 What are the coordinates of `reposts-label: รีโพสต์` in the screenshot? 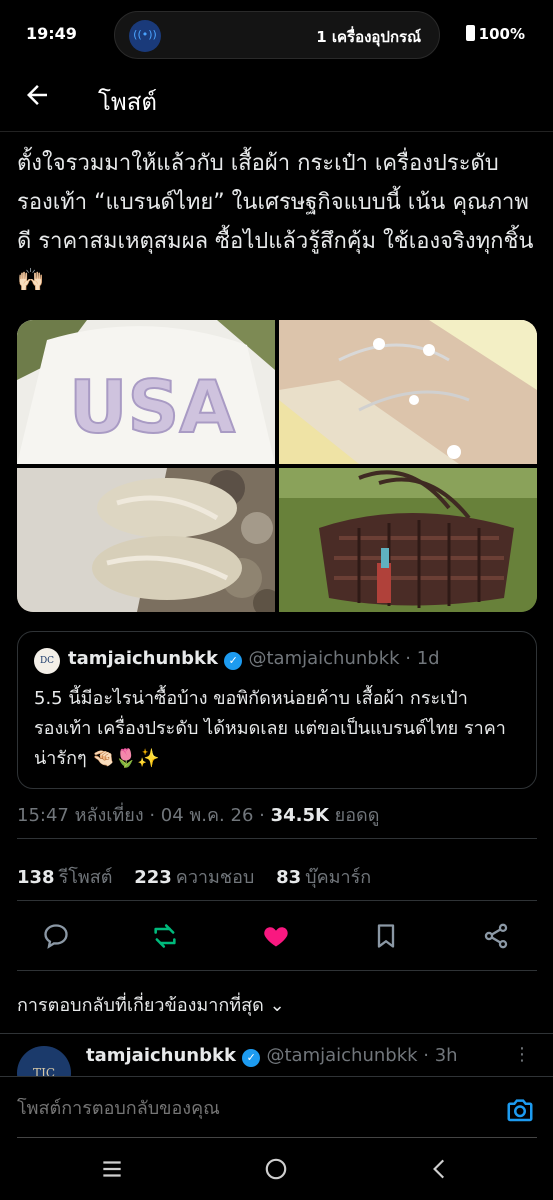 It's located at (85, 877).